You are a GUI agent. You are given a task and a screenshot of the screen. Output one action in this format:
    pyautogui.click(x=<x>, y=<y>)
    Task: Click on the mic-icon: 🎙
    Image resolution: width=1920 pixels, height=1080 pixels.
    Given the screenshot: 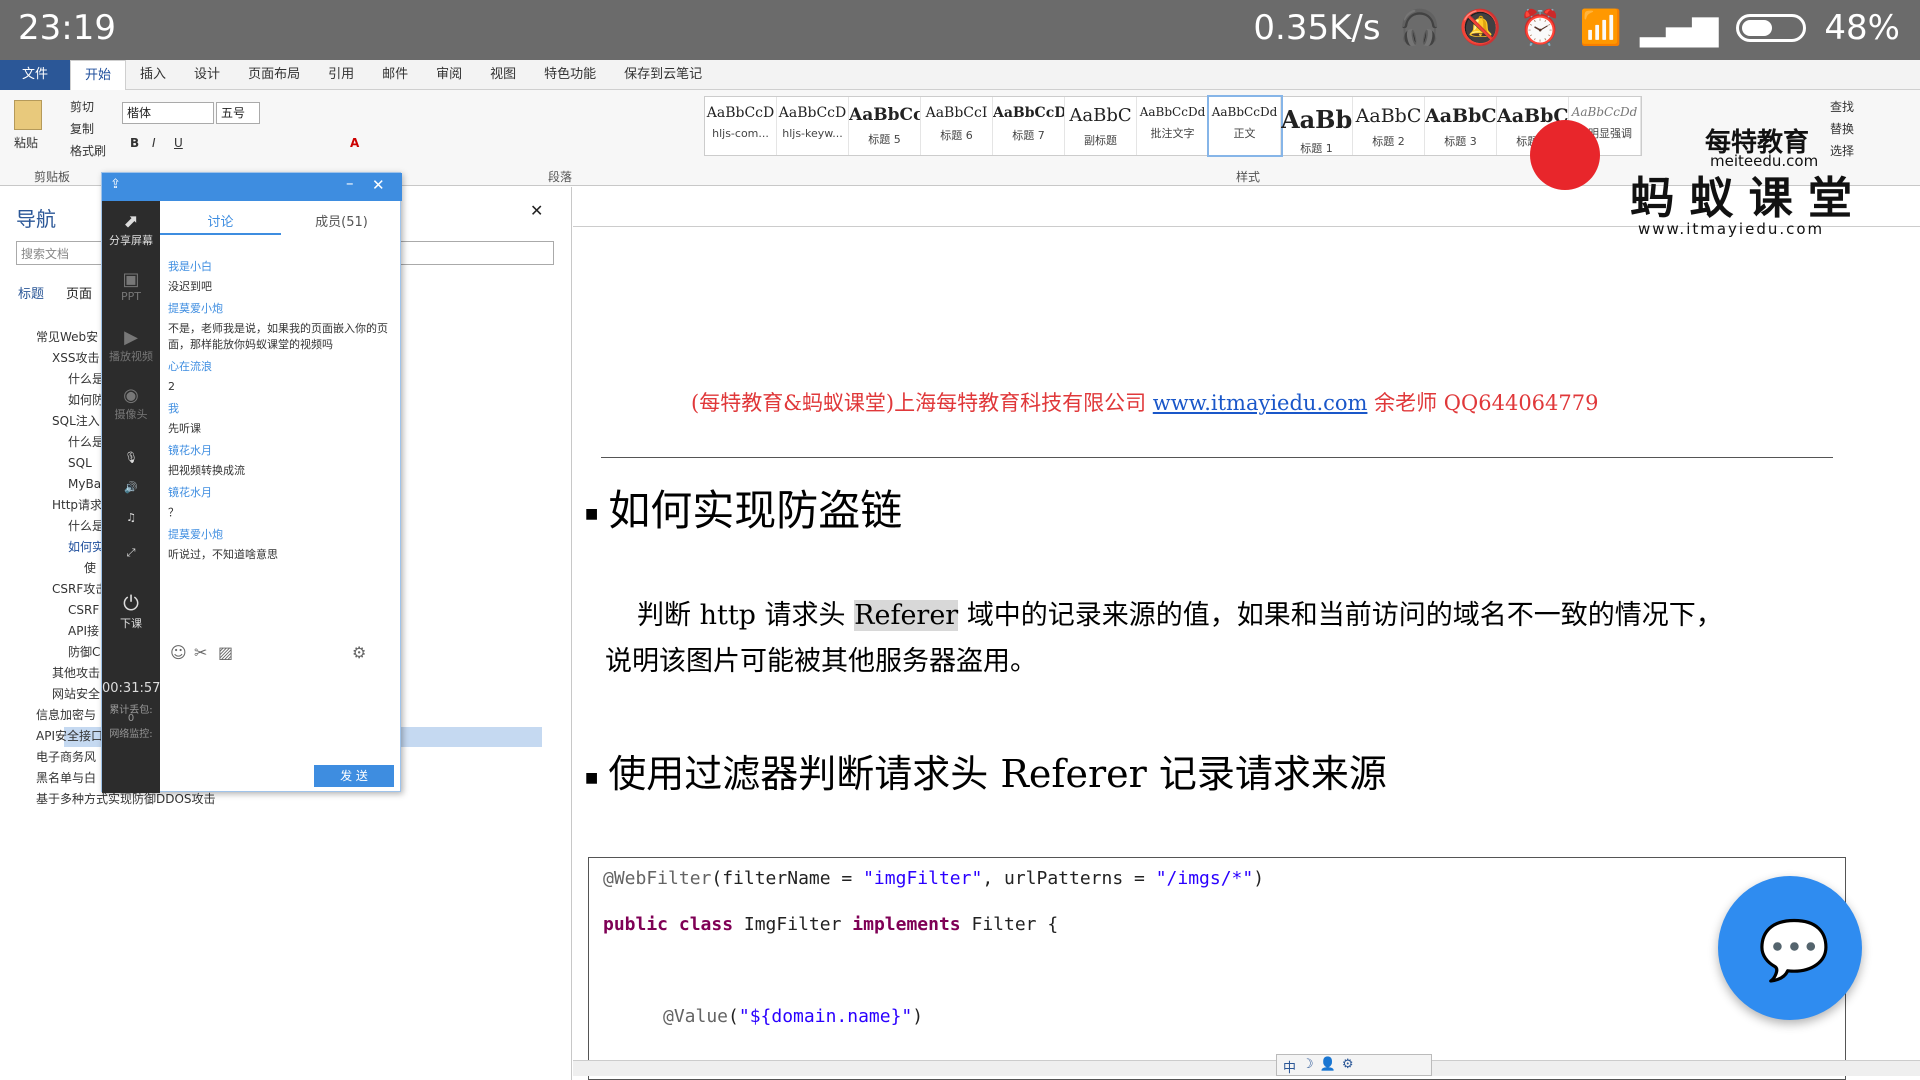 What is the action you would take?
    pyautogui.click(x=131, y=457)
    